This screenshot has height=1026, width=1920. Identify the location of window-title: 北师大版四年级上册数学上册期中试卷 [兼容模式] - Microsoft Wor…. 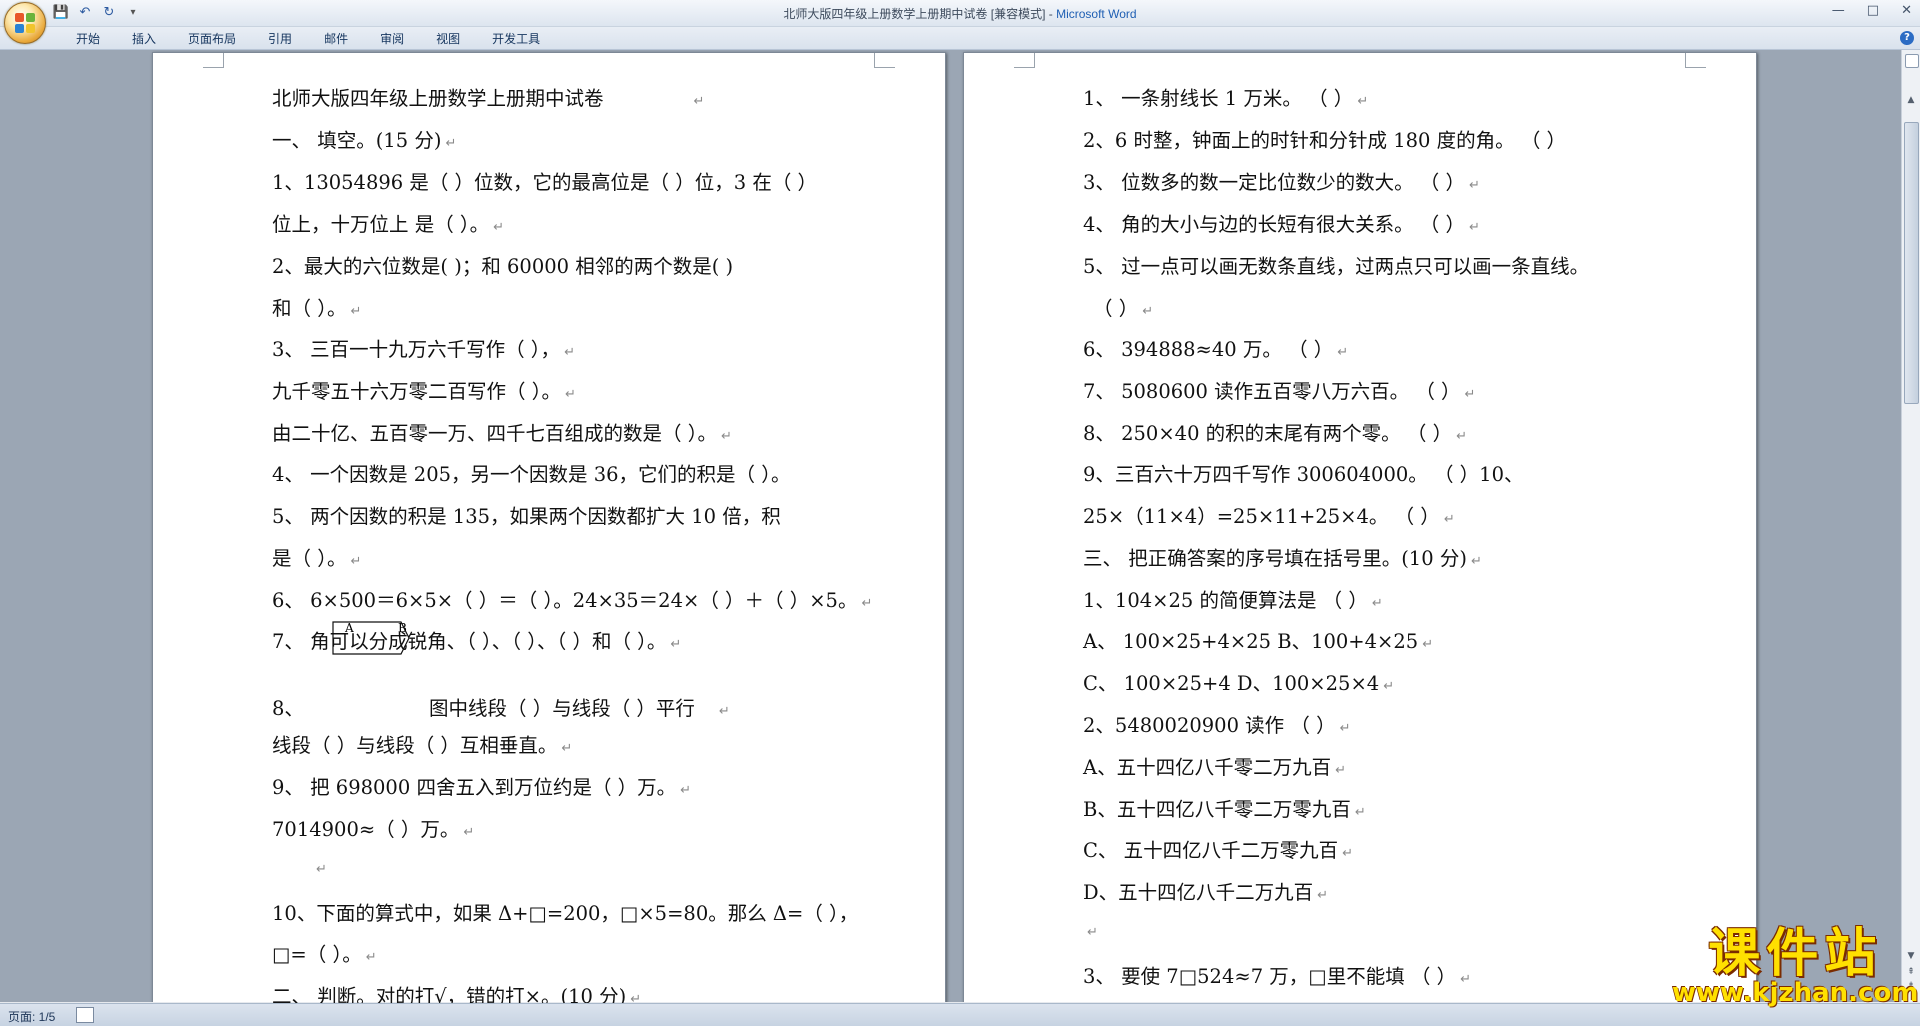
(960, 13).